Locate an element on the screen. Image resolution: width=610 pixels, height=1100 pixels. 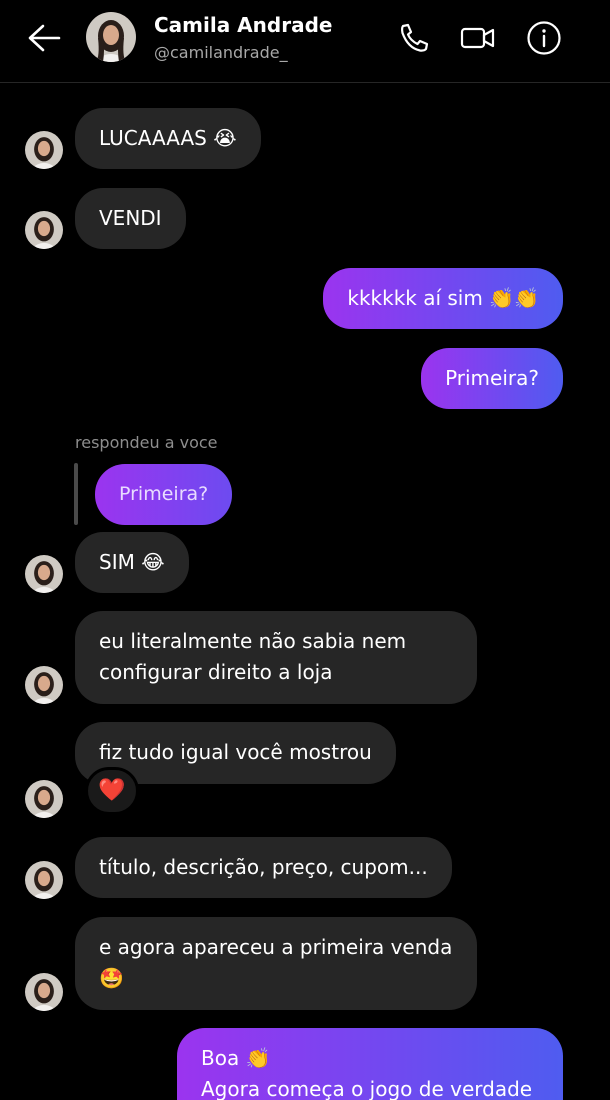
outgoing-message: Primeira? is located at coordinates (492, 378).